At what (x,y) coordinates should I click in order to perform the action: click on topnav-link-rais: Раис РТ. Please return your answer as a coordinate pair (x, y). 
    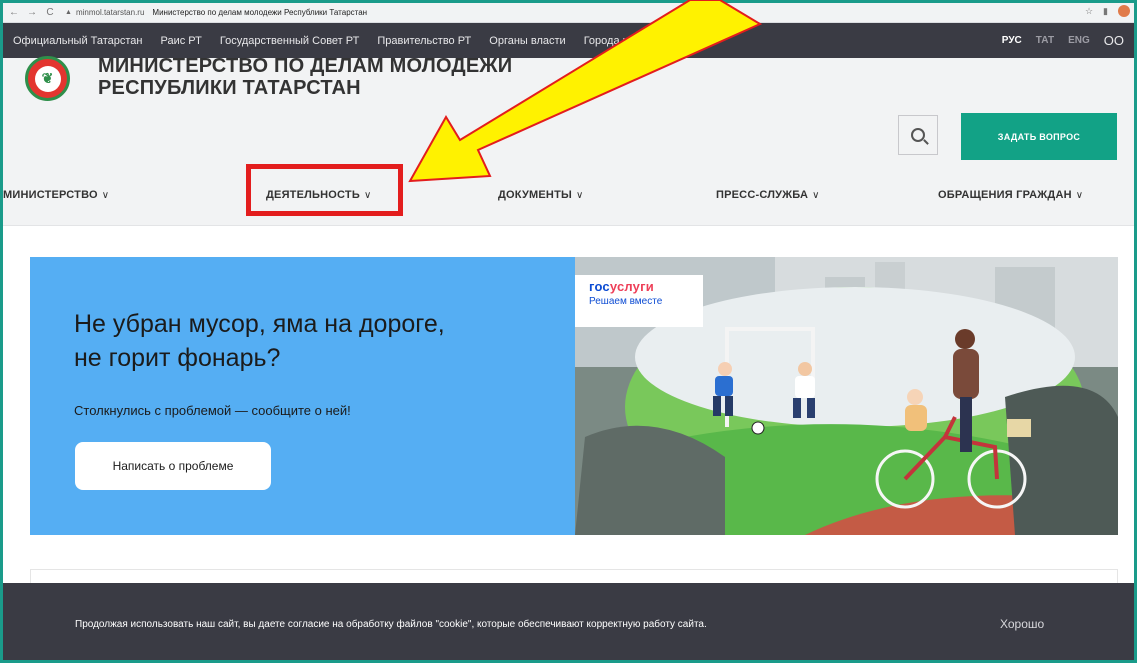
    Looking at the image, I should click on (181, 41).